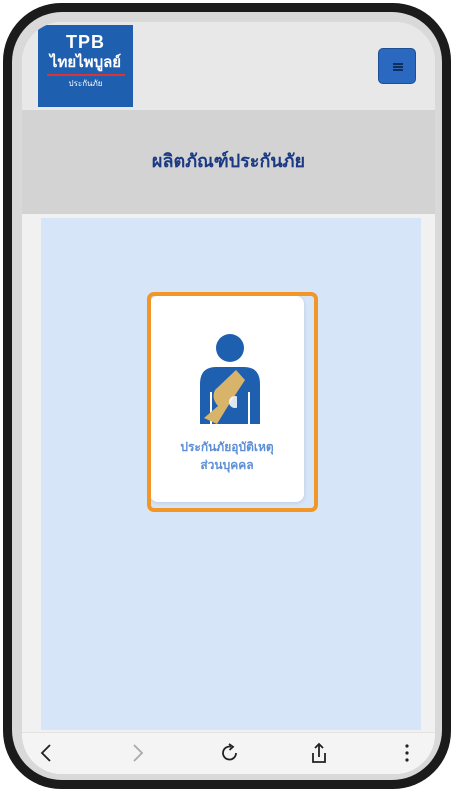 The image size is (457, 795). What do you see at coordinates (319, 753) in the screenshot?
I see `share-icon` at bounding box center [319, 753].